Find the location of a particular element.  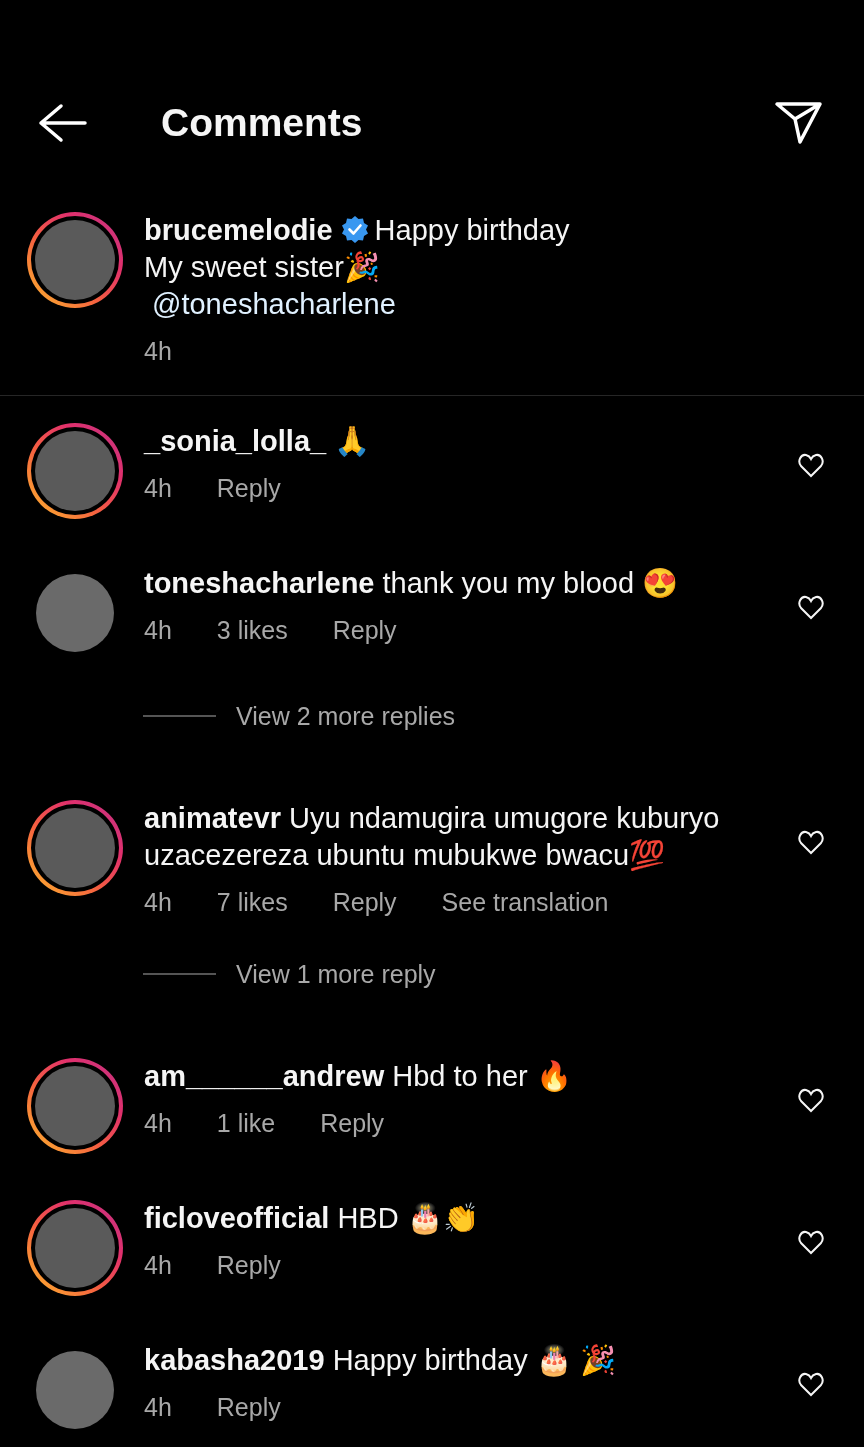

username: am______andrew is located at coordinates (264, 1076).